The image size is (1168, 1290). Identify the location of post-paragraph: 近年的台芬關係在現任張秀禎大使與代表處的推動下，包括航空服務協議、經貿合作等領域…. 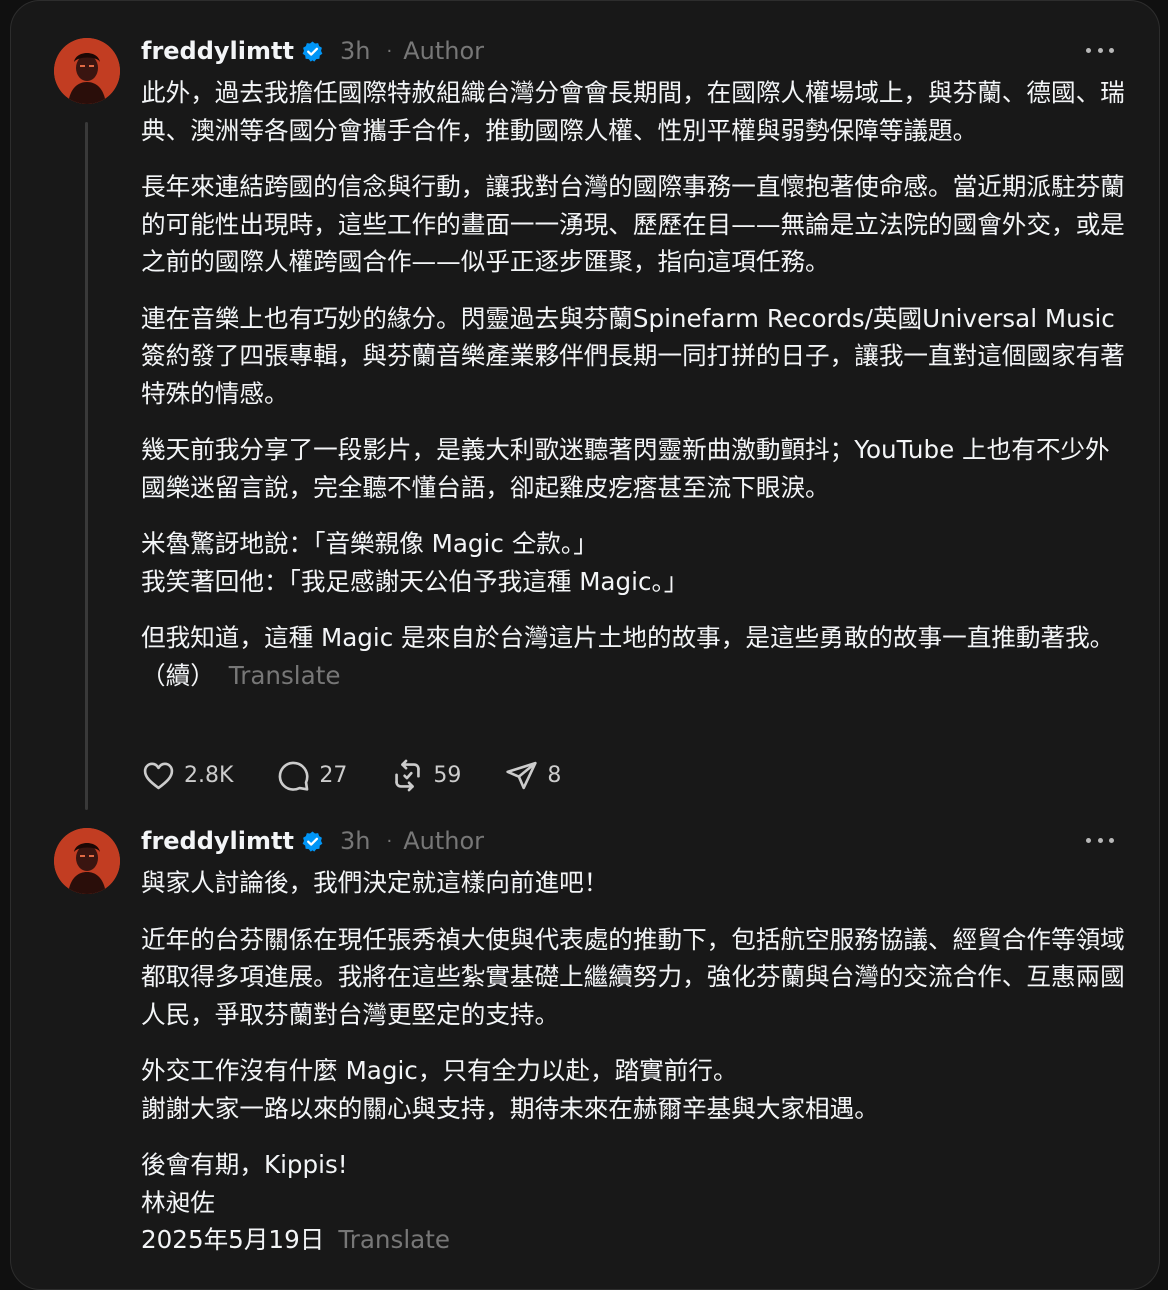
(633, 976).